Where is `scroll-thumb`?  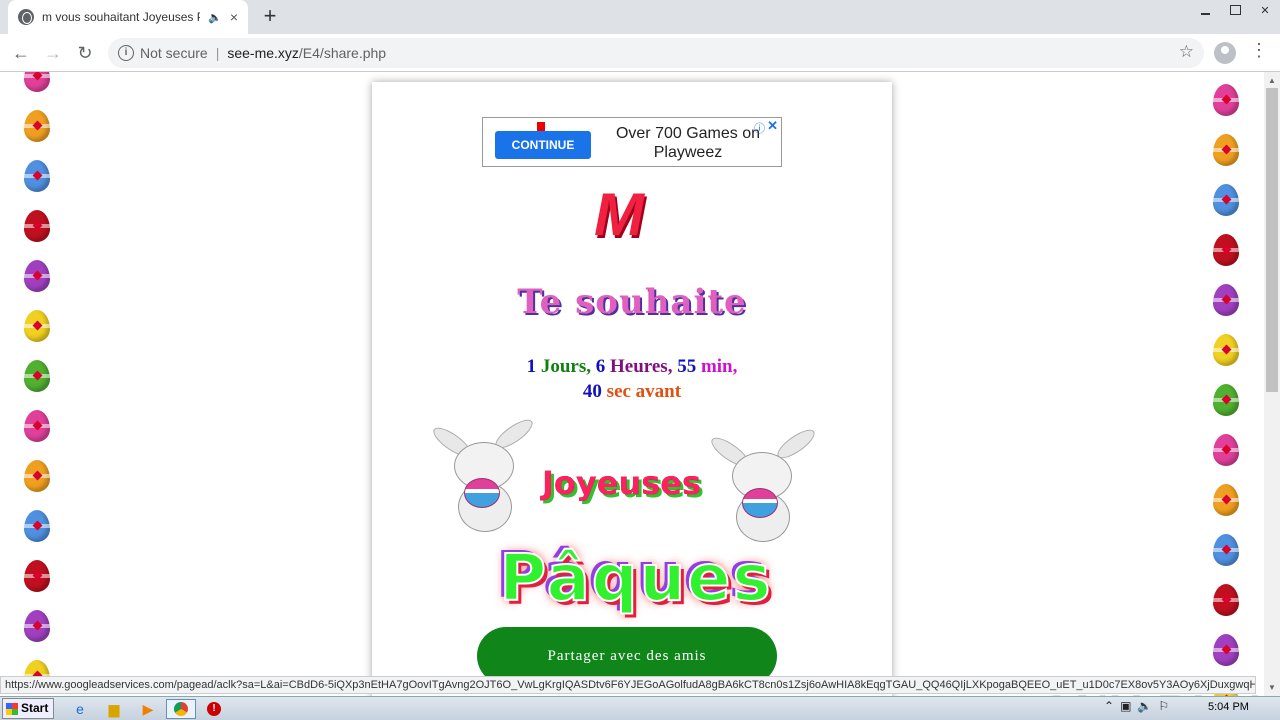
scroll-thumb is located at coordinates (1272, 240).